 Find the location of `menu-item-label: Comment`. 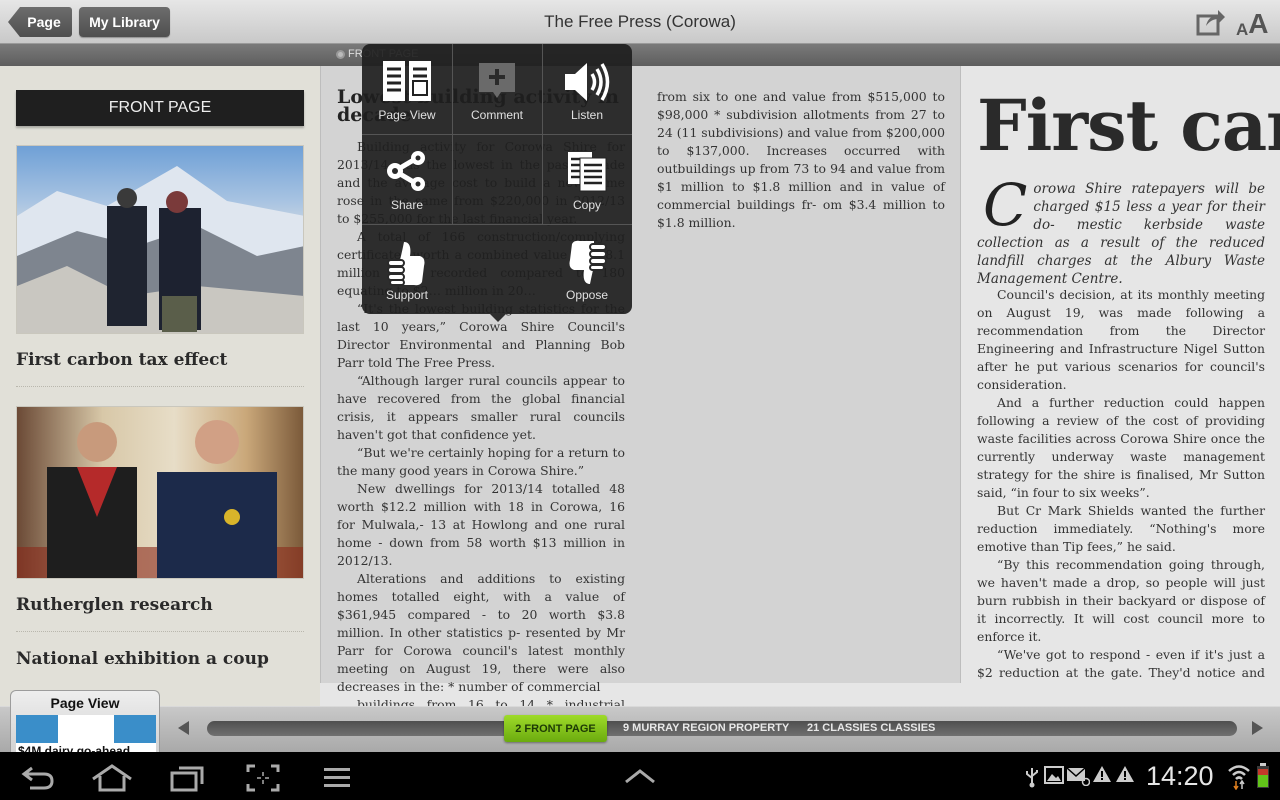

menu-item-label: Comment is located at coordinates (496, 115).